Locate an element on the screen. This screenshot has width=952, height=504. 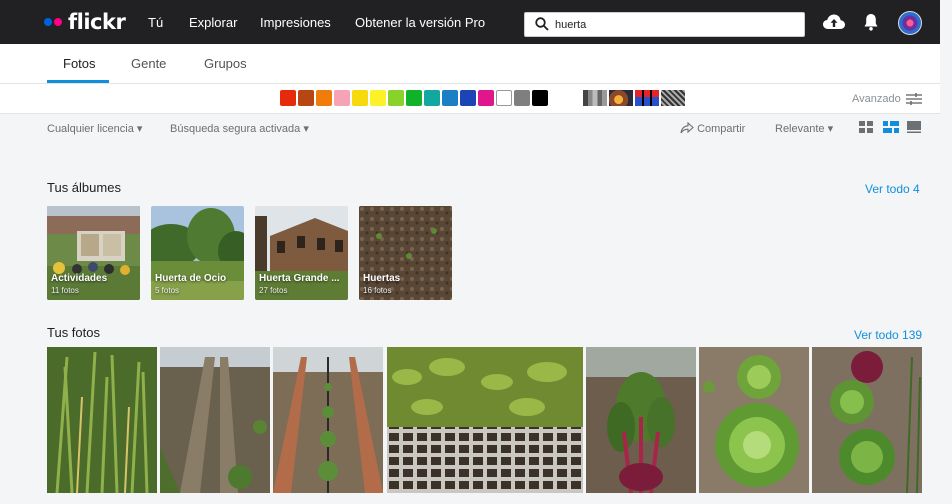
logo-pink-dot is located at coordinates (58, 22).